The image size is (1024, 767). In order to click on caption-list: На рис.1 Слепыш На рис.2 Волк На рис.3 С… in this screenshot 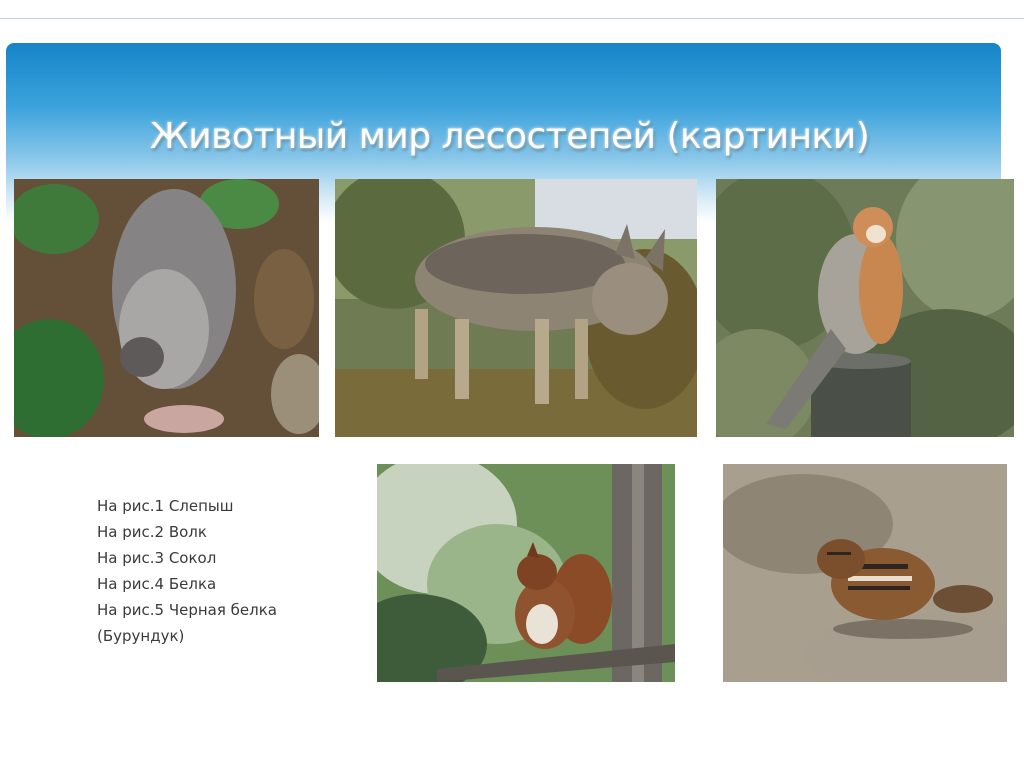, I will do `click(227, 571)`.